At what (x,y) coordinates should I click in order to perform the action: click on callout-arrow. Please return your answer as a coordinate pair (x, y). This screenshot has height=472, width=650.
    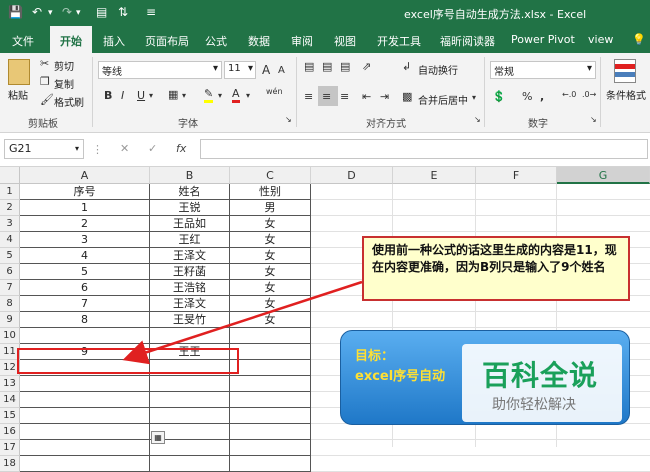
    Looking at the image, I should click on (242, 322).